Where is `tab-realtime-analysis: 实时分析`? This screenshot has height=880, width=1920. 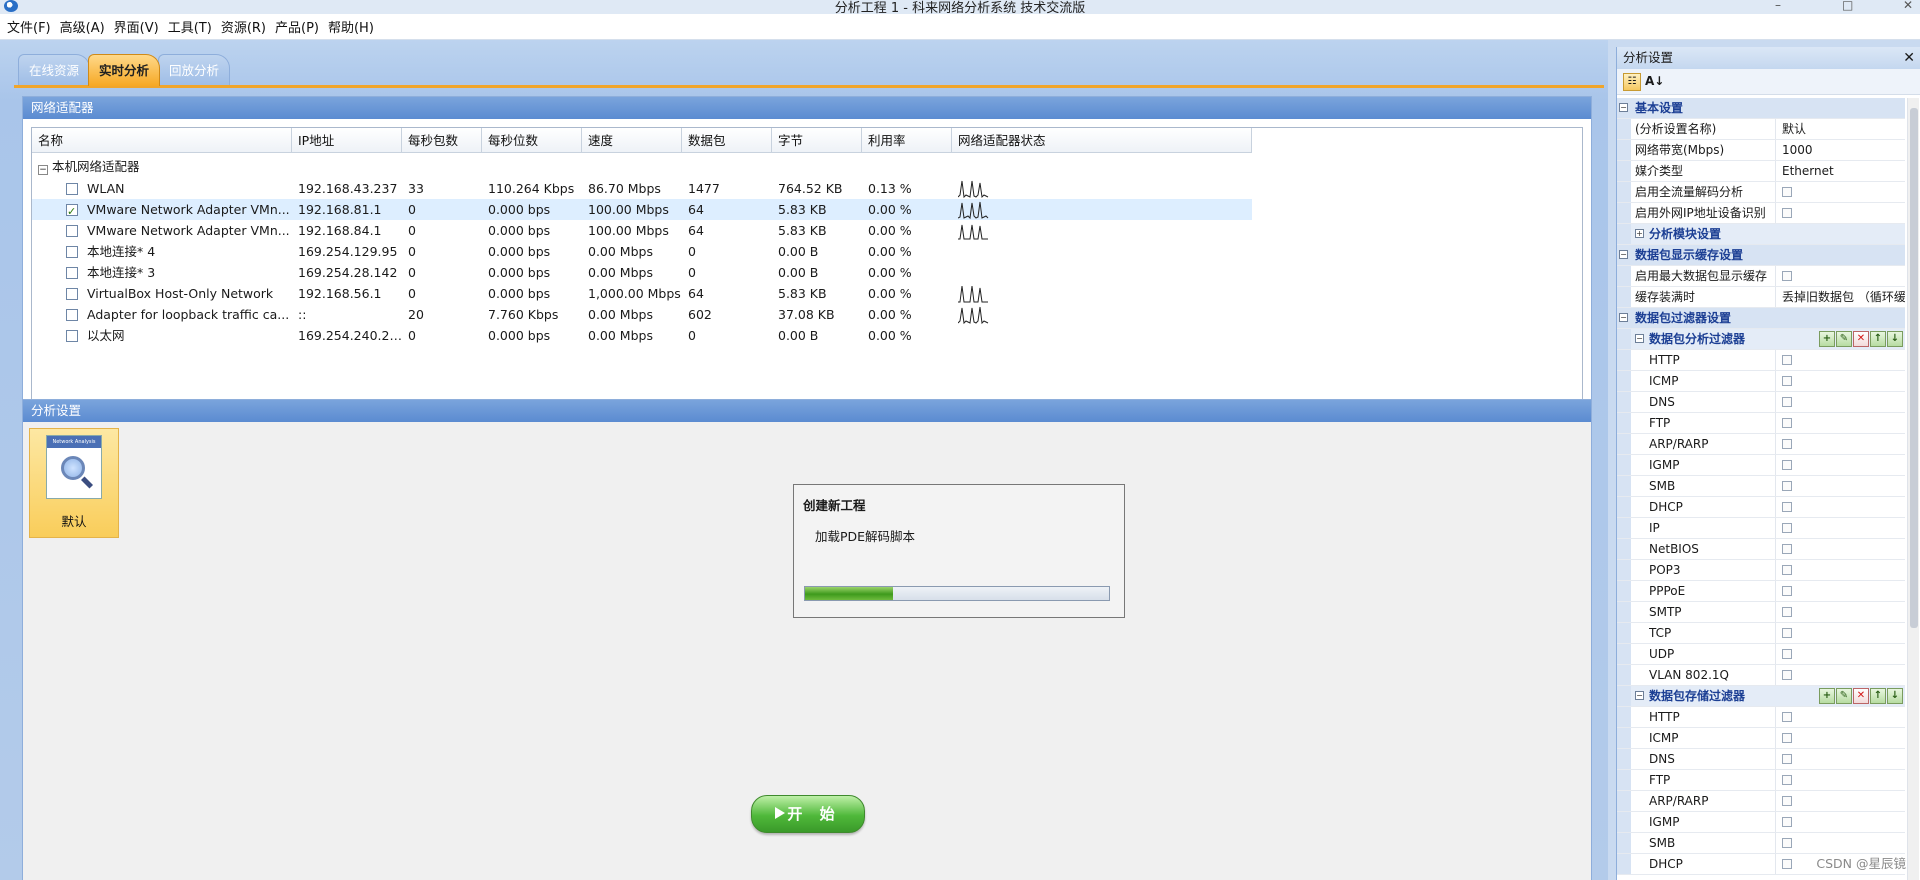 tab-realtime-analysis: 实时分析 is located at coordinates (124, 70).